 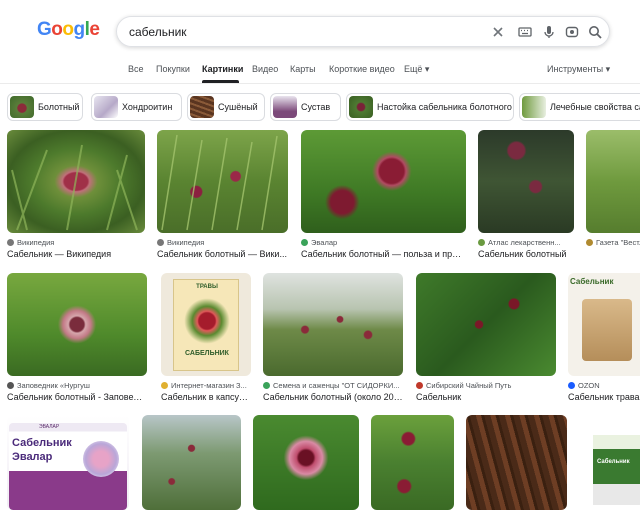 I want to click on result-source: Эвалар, so click(x=383, y=242).